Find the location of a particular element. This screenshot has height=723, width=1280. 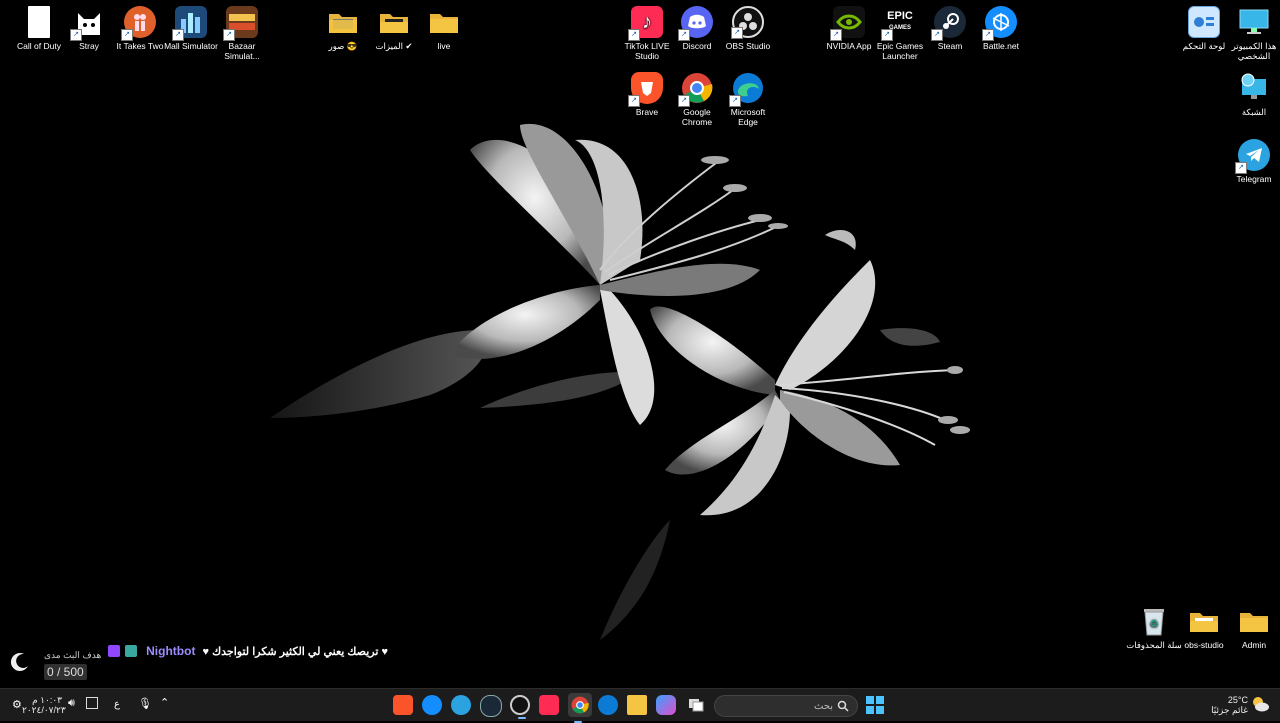

desktop-icon-nvidia-app: ↗ NVIDIA App is located at coordinates (849, 28).